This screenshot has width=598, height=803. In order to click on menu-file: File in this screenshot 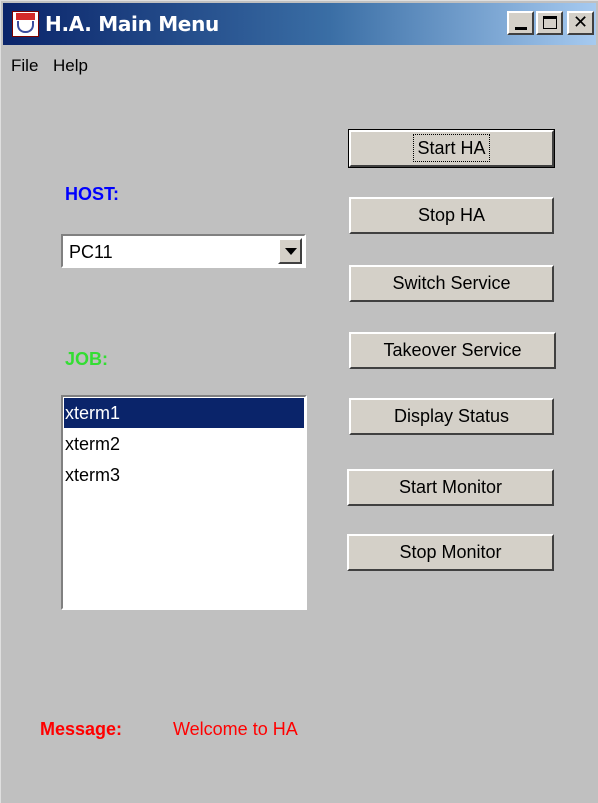, I will do `click(24, 66)`.